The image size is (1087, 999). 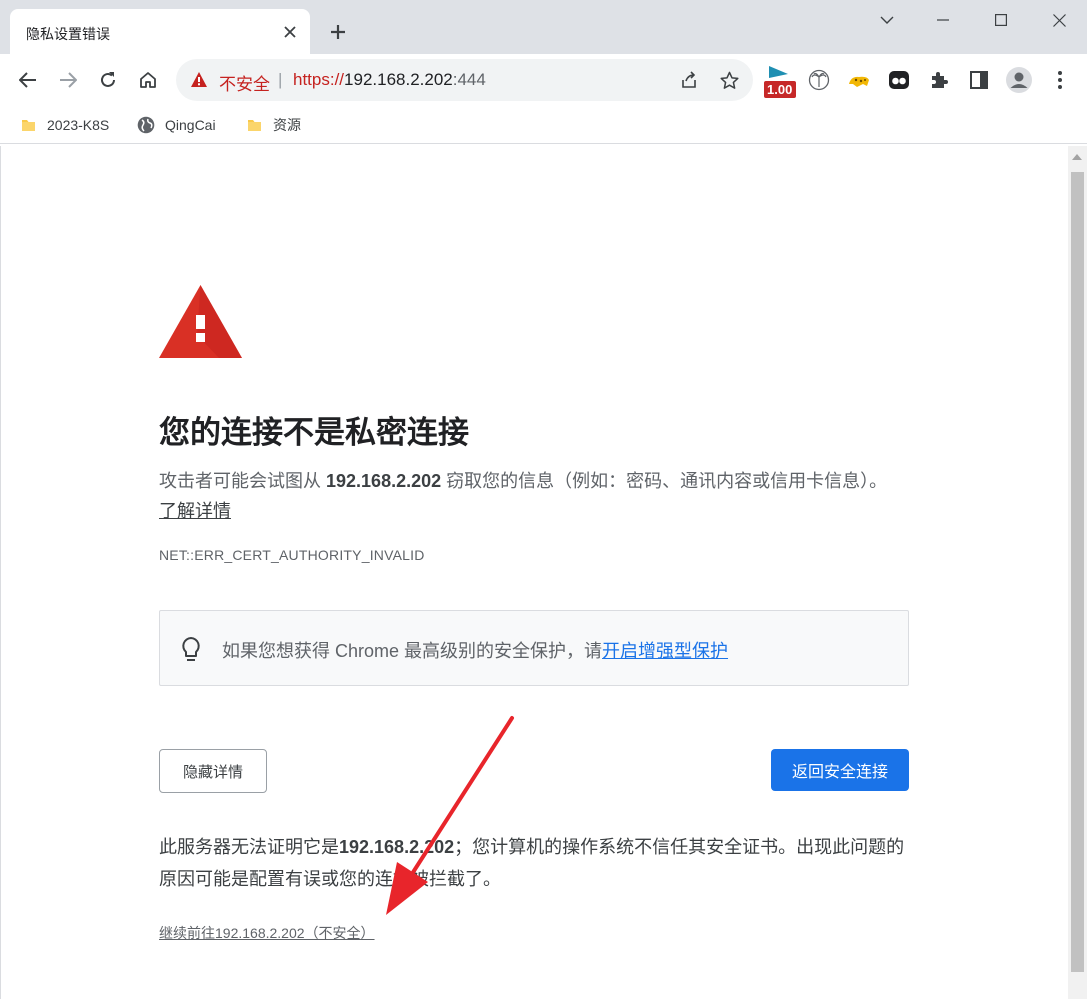 What do you see at coordinates (213, 771) in the screenshot?
I see `hide-details-button: 隐藏详情` at bounding box center [213, 771].